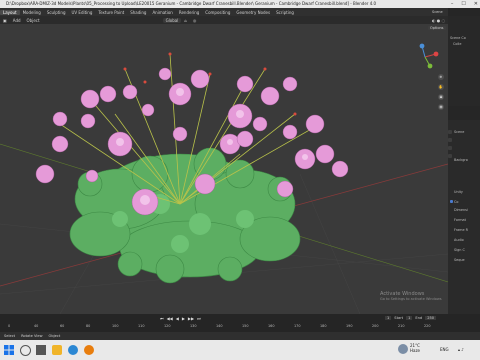 This screenshot has width=480, height=360. I want to click on frame-tick: 150, so click(245, 326).